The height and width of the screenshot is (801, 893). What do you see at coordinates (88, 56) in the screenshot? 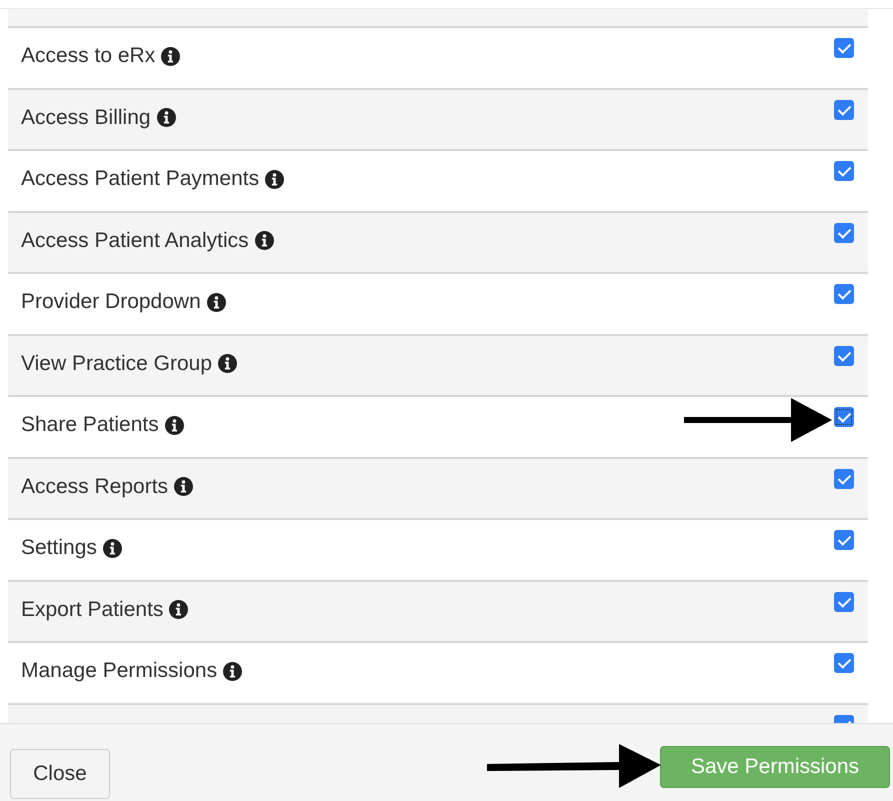
I see `permission-label: Access to eRx` at bounding box center [88, 56].